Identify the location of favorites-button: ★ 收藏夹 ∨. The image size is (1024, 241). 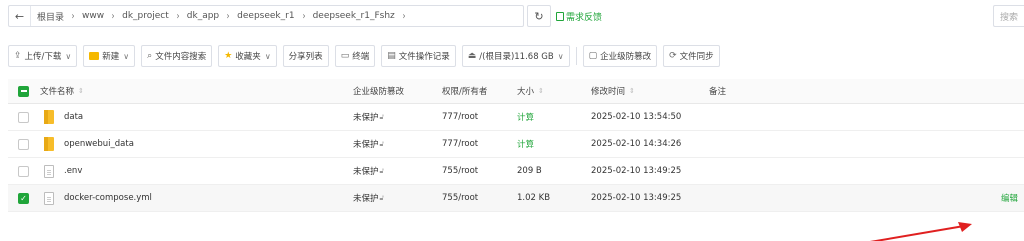
(247, 56).